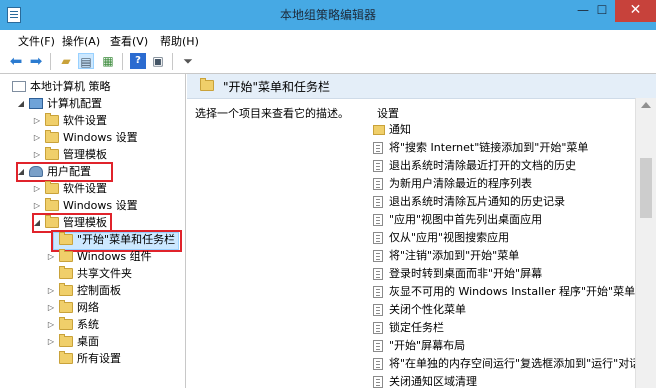 The height and width of the screenshot is (388, 656). What do you see at coordinates (466, 273) in the screenshot?
I see `list-item-label: 登录时转到桌面而非"开始"屏幕` at bounding box center [466, 273].